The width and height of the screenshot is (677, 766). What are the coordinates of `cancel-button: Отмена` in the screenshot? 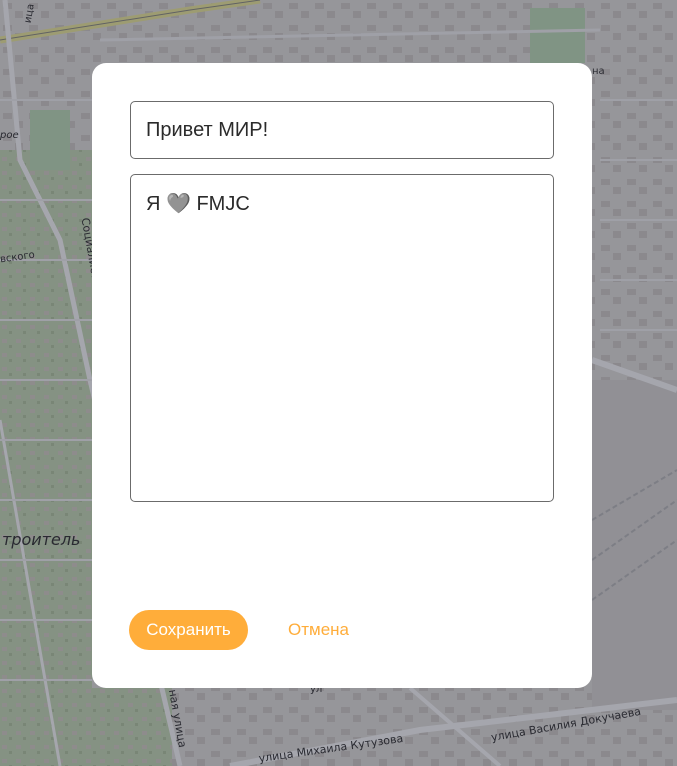 It's located at (318, 630).